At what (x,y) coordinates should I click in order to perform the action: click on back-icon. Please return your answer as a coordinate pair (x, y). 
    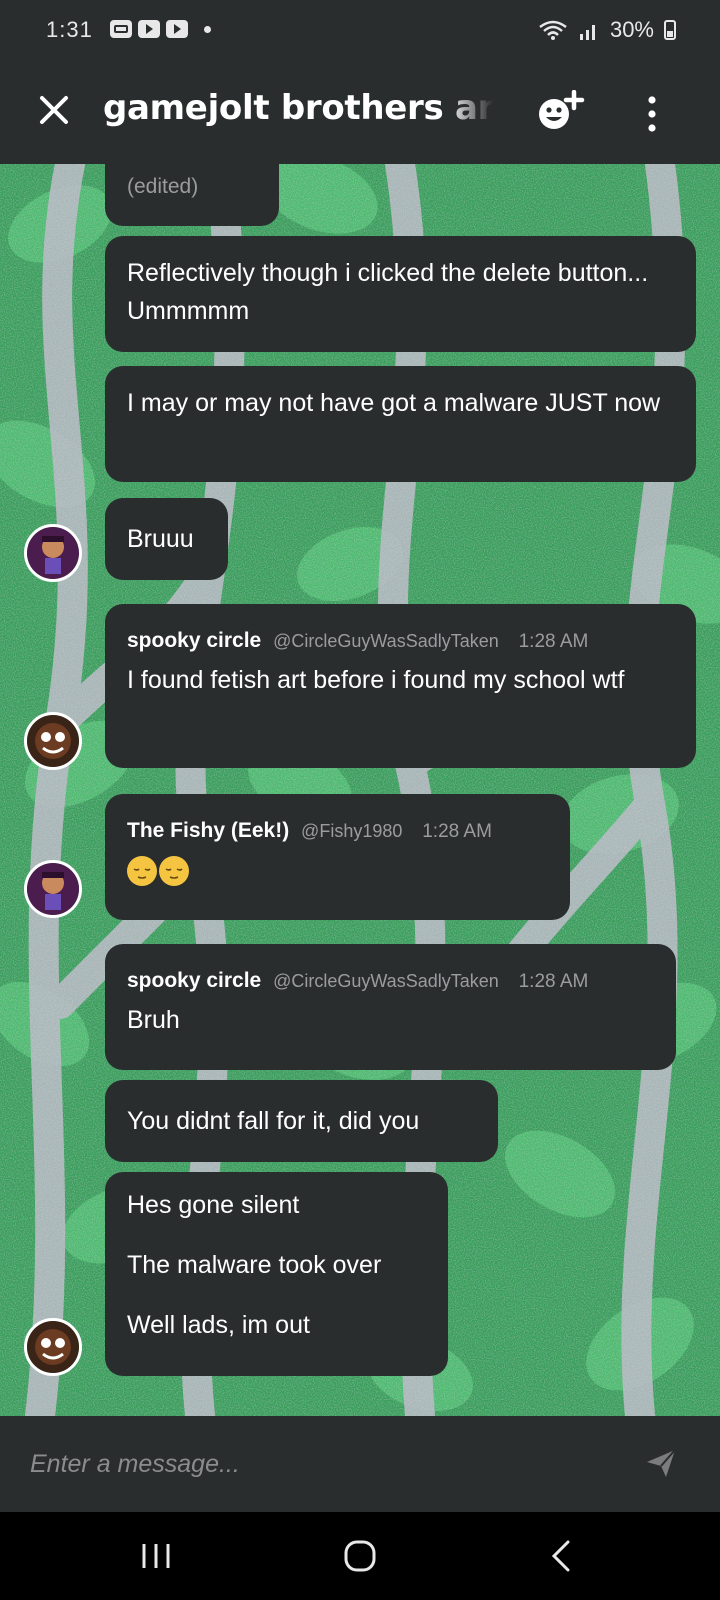
    Looking at the image, I should click on (562, 1556).